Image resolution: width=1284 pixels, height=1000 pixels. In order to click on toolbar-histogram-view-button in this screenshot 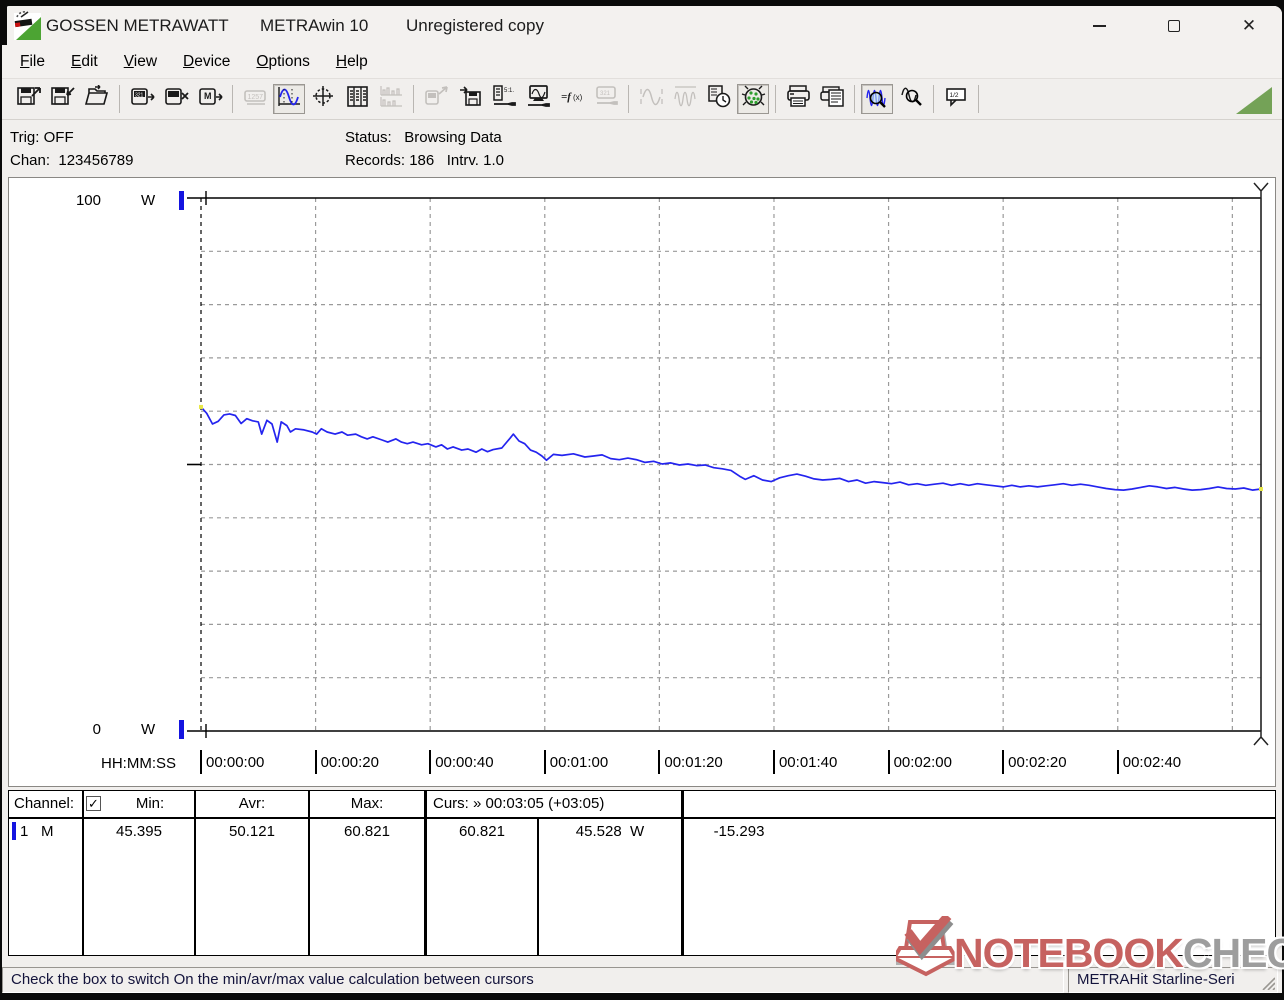, I will do `click(391, 99)`.